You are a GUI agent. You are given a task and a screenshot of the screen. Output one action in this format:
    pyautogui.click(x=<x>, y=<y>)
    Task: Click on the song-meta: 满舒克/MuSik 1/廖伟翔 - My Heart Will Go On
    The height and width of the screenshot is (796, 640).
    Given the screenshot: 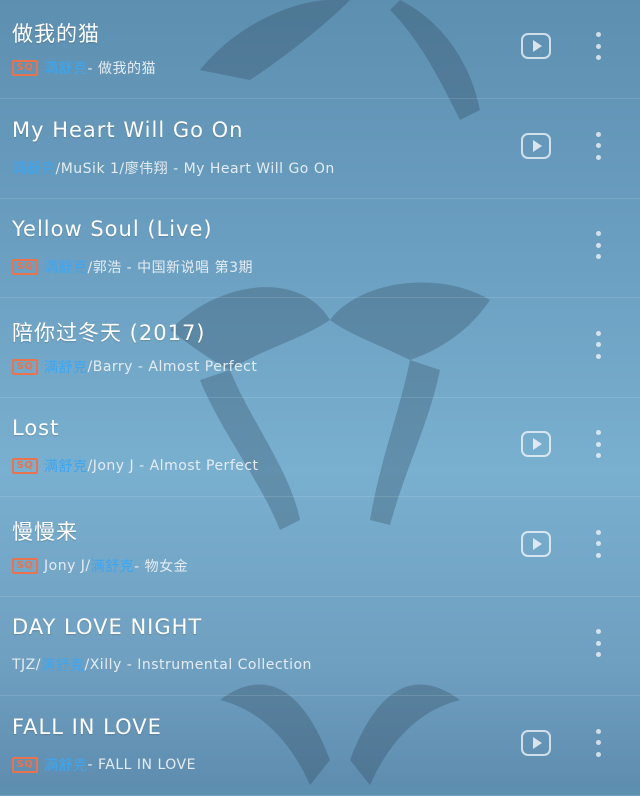 What is the action you would take?
    pyautogui.click(x=173, y=168)
    